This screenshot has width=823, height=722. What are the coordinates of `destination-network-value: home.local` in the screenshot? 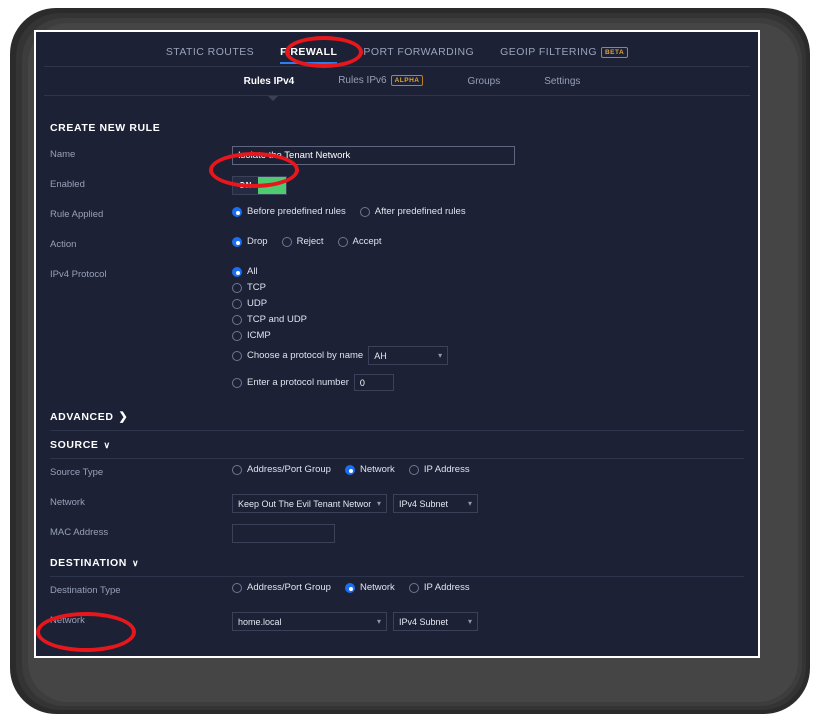 It's located at (260, 621).